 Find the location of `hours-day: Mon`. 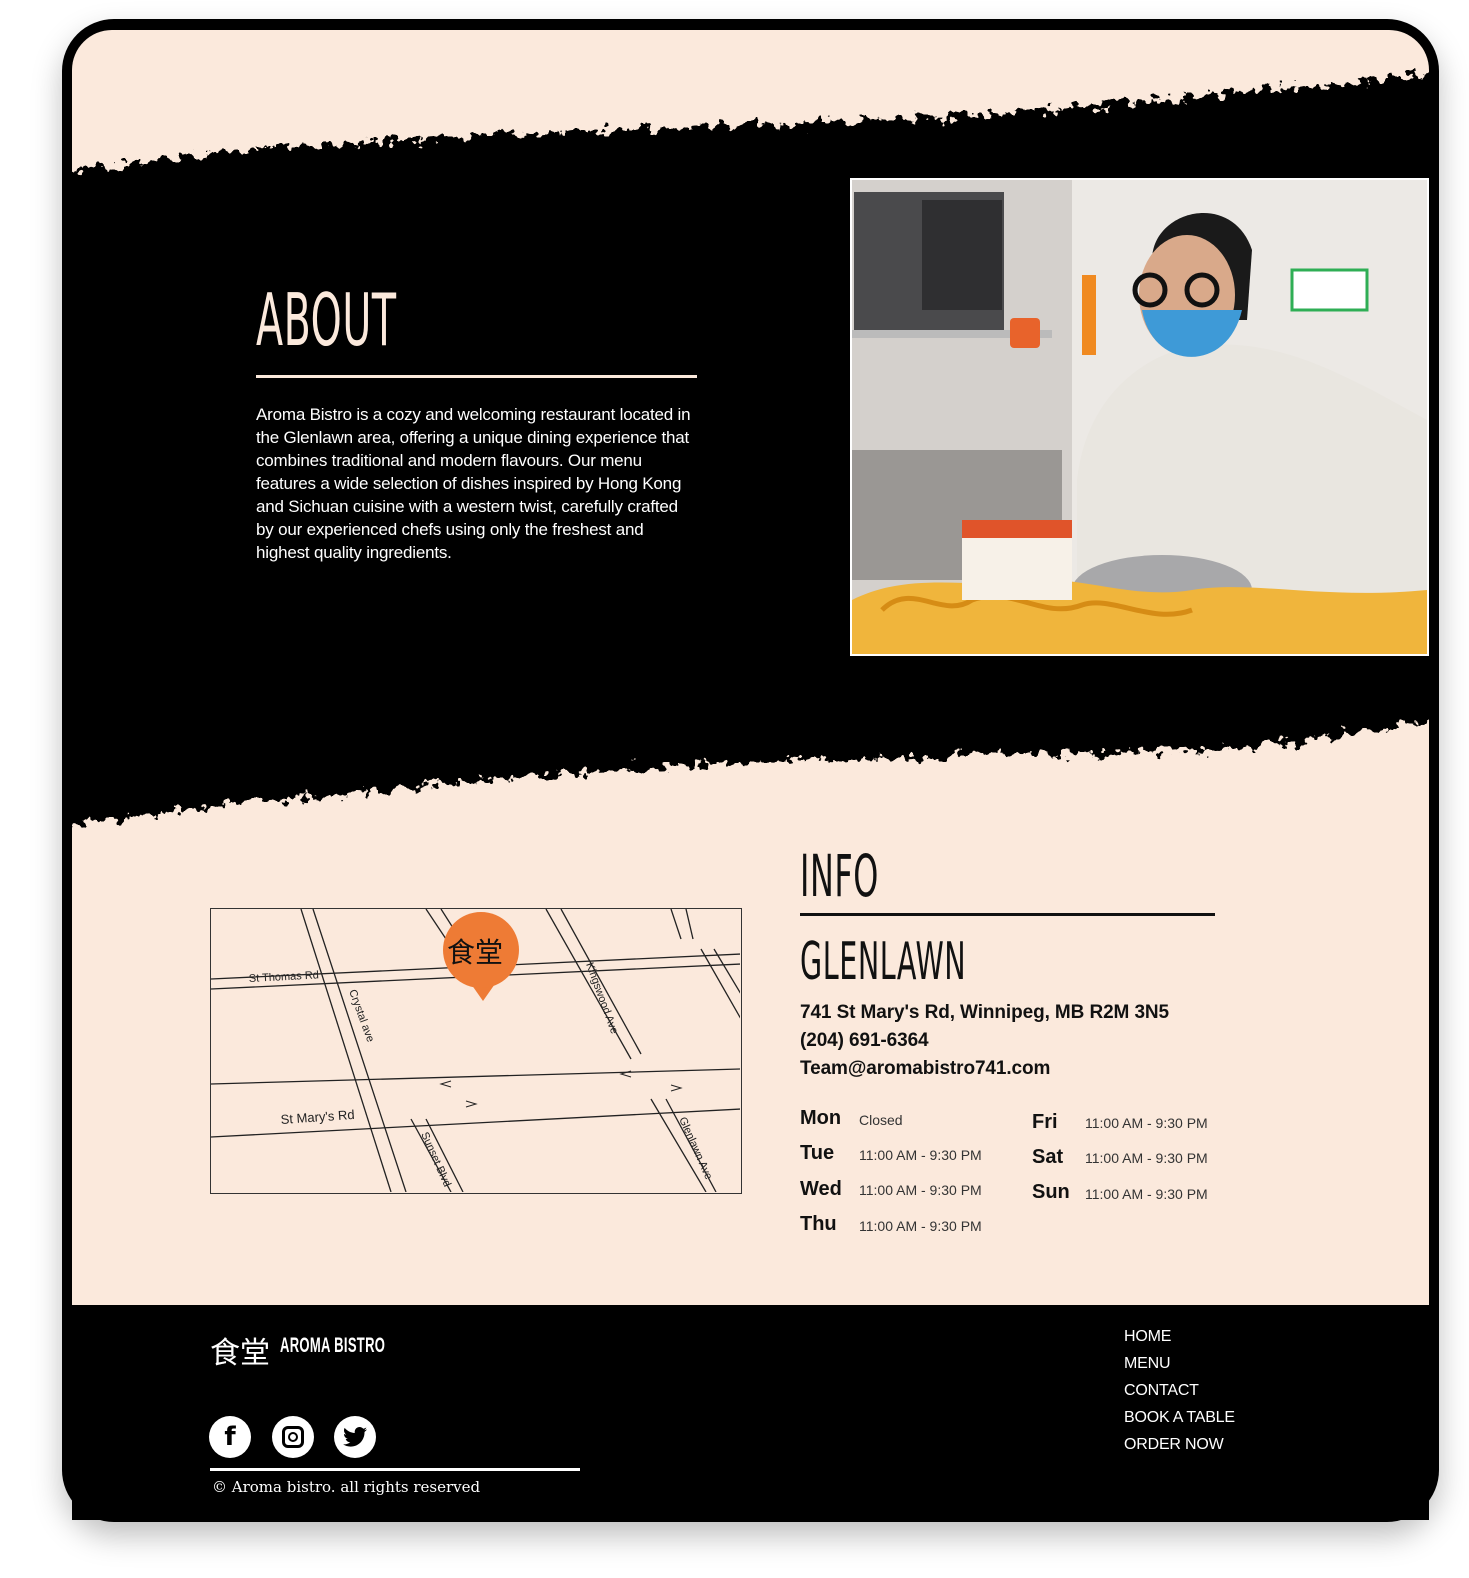

hours-day: Mon is located at coordinates (821, 1118).